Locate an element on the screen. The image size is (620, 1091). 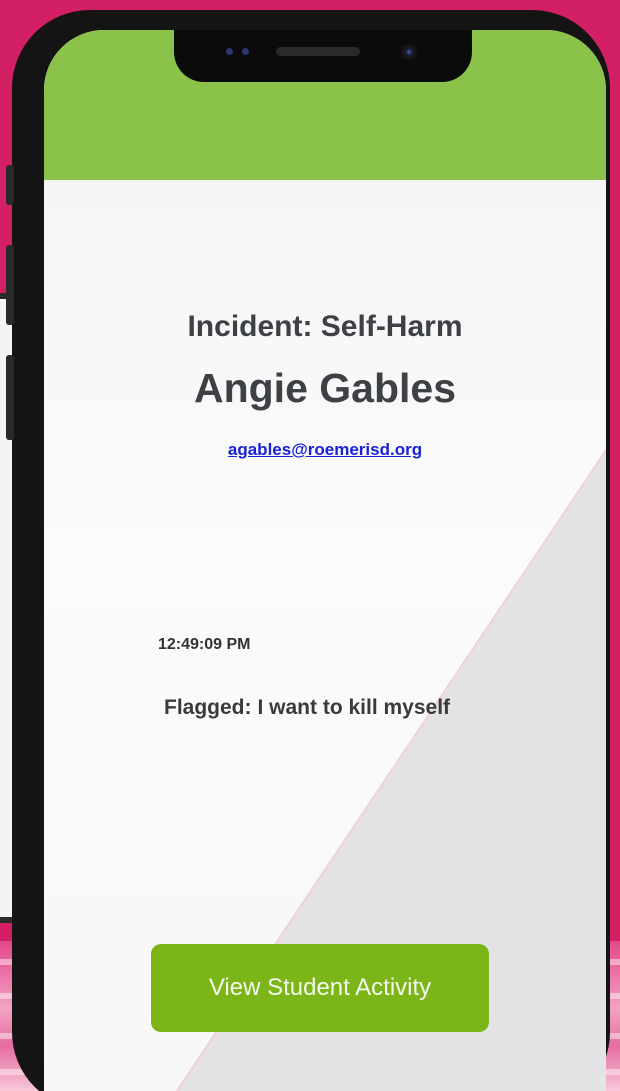
volume-up-button is located at coordinates (10, 285).